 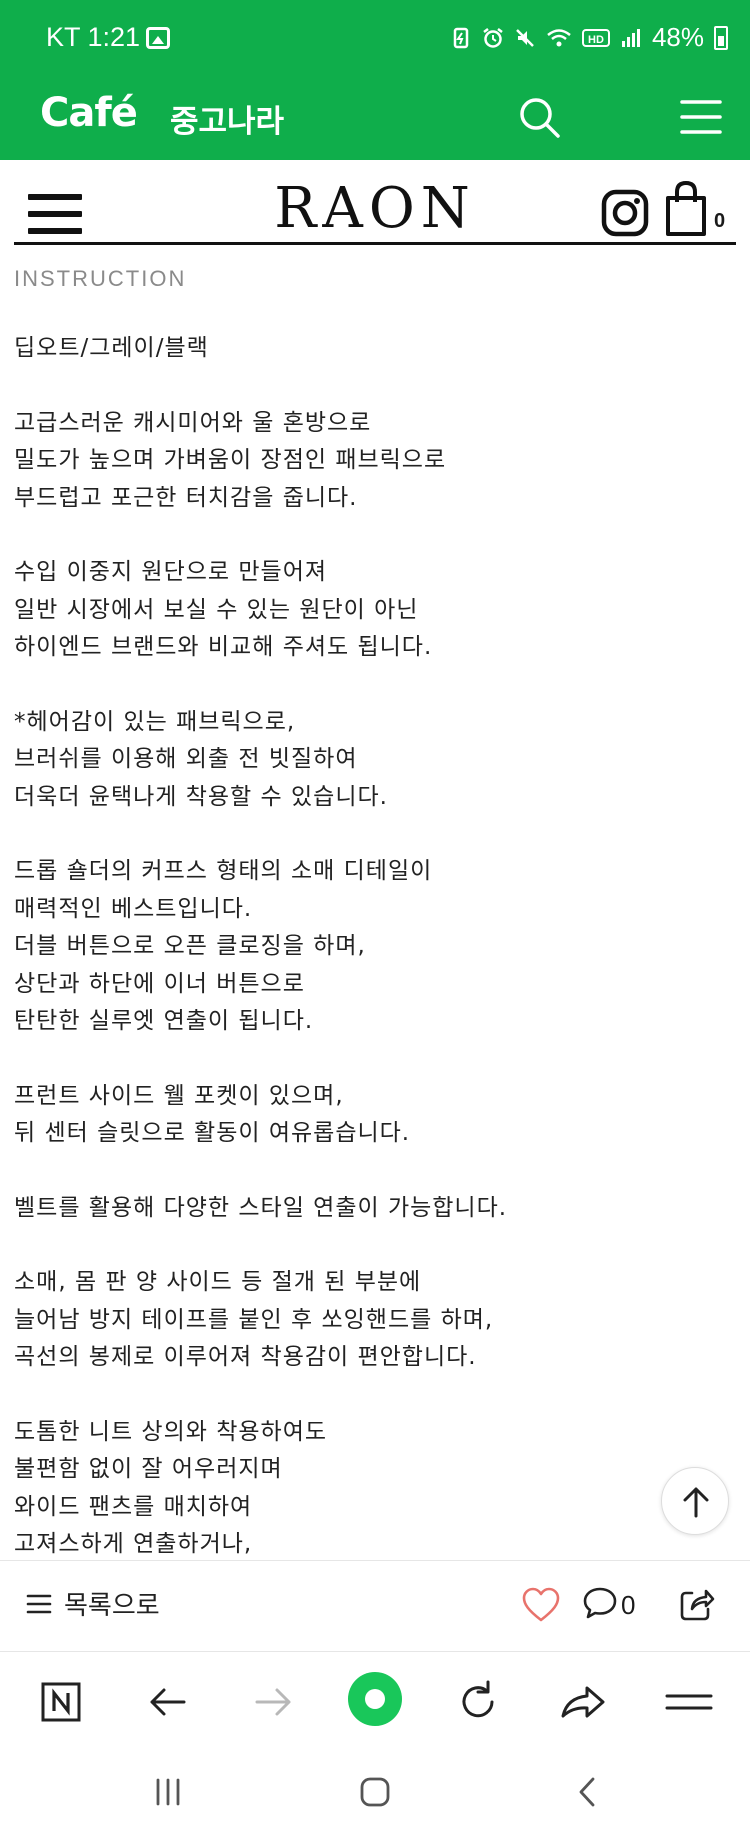 What do you see at coordinates (461, 37) in the screenshot?
I see `battery-saver-icon` at bounding box center [461, 37].